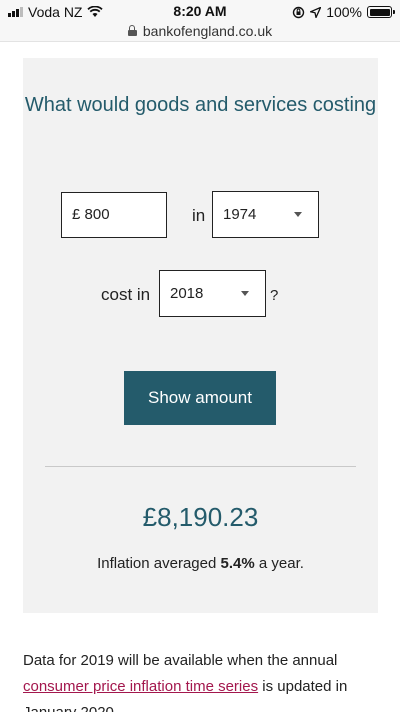 Image resolution: width=400 pixels, height=712 pixels. Describe the element at coordinates (274, 295) in the screenshot. I see `question-mark: ?` at that location.